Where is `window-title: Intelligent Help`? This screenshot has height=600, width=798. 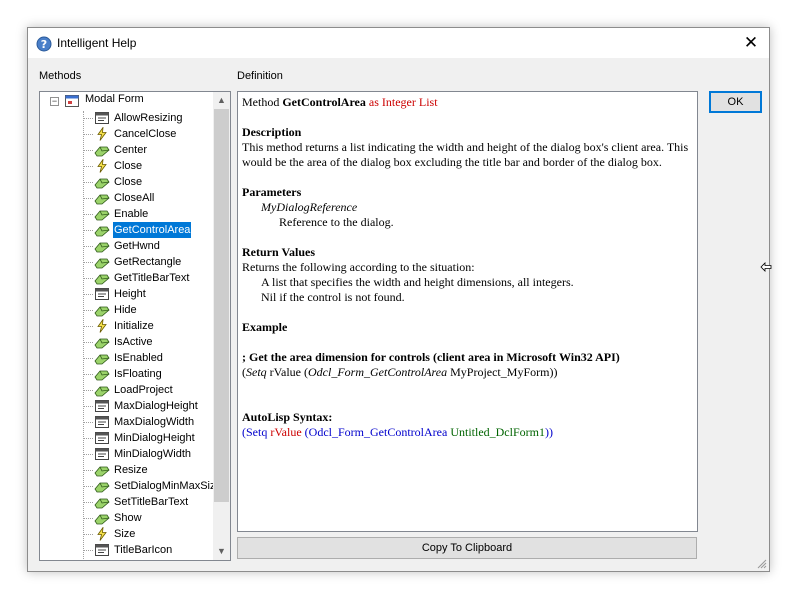 window-title: Intelligent Help is located at coordinates (97, 43).